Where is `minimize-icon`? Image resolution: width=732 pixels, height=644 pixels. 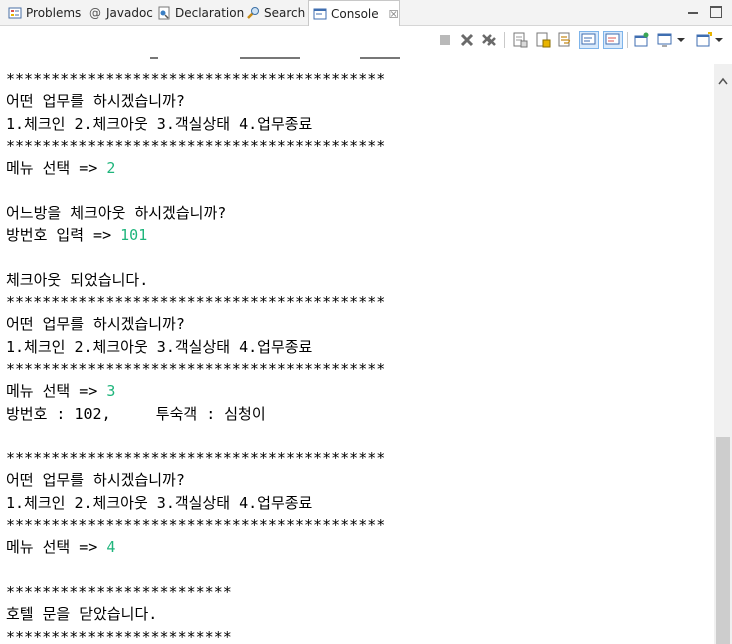 minimize-icon is located at coordinates (693, 10).